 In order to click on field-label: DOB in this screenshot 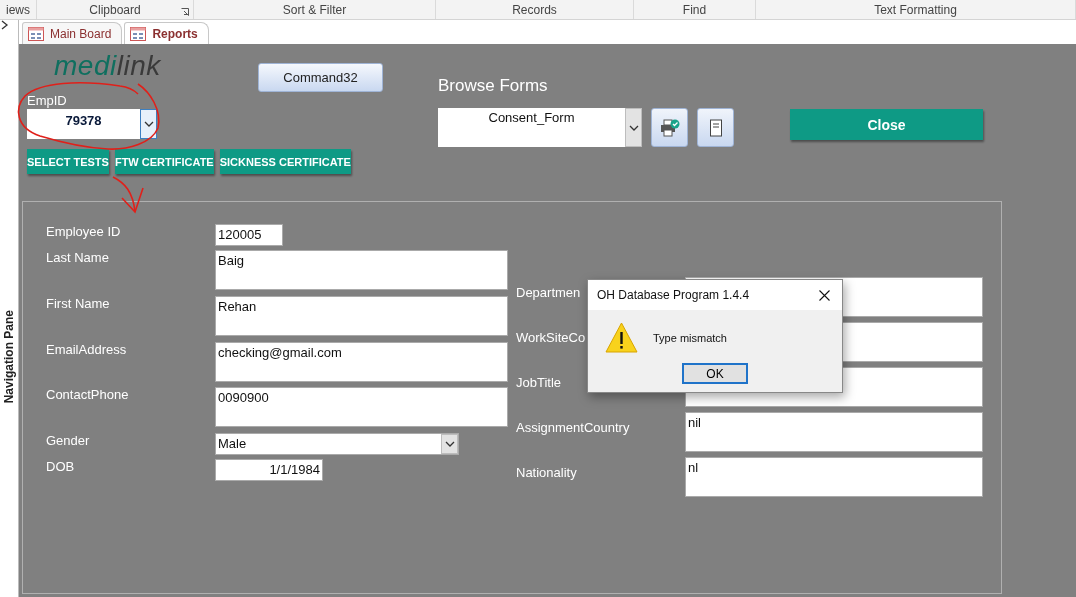, I will do `click(60, 466)`.